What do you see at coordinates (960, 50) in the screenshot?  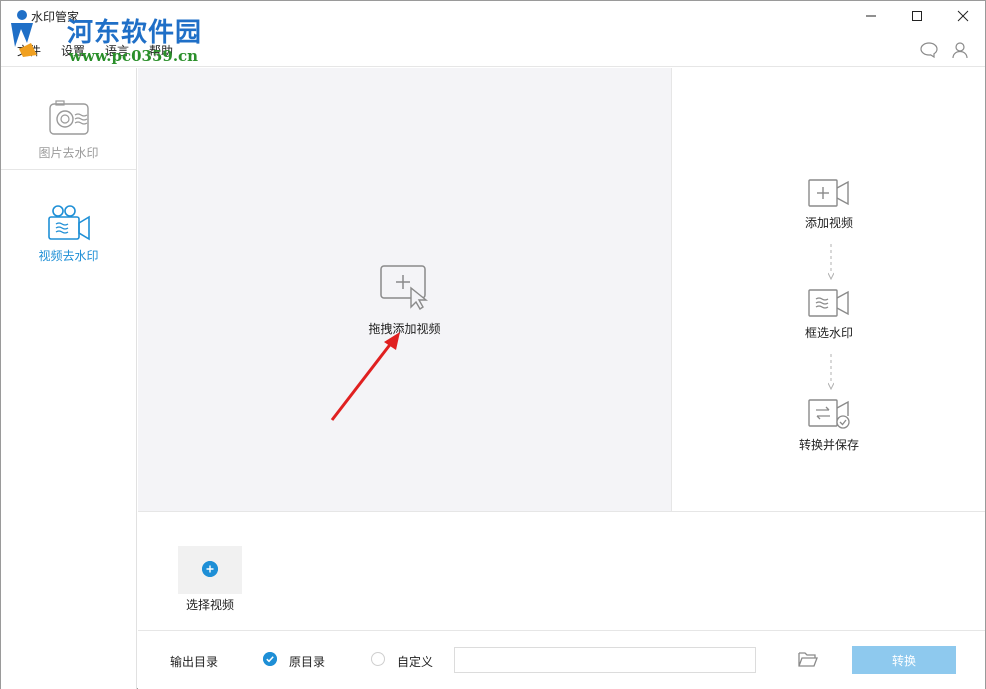 I see `user-icon` at bounding box center [960, 50].